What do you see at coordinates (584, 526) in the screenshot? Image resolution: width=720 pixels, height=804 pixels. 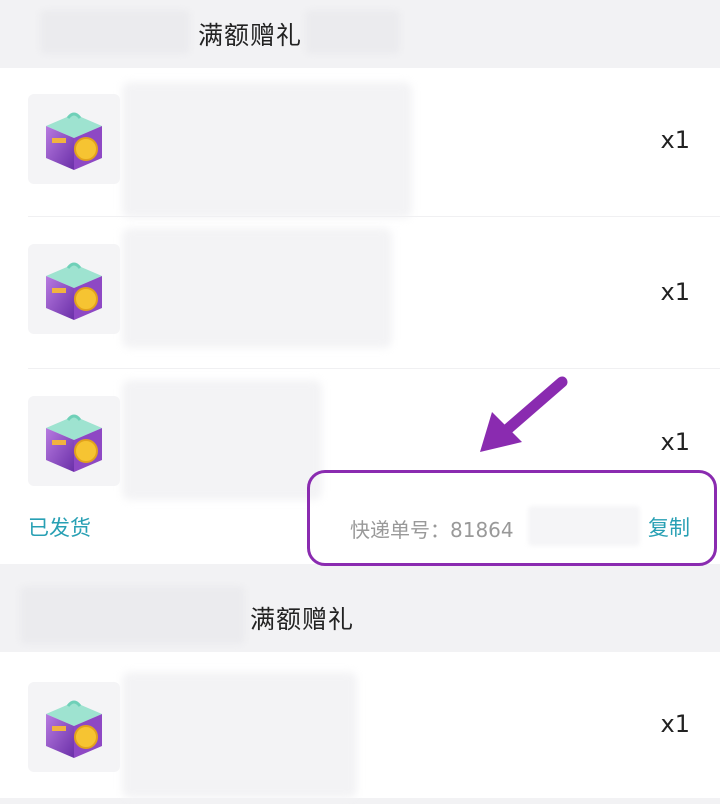 I see `blurred-tracking-digits` at bounding box center [584, 526].